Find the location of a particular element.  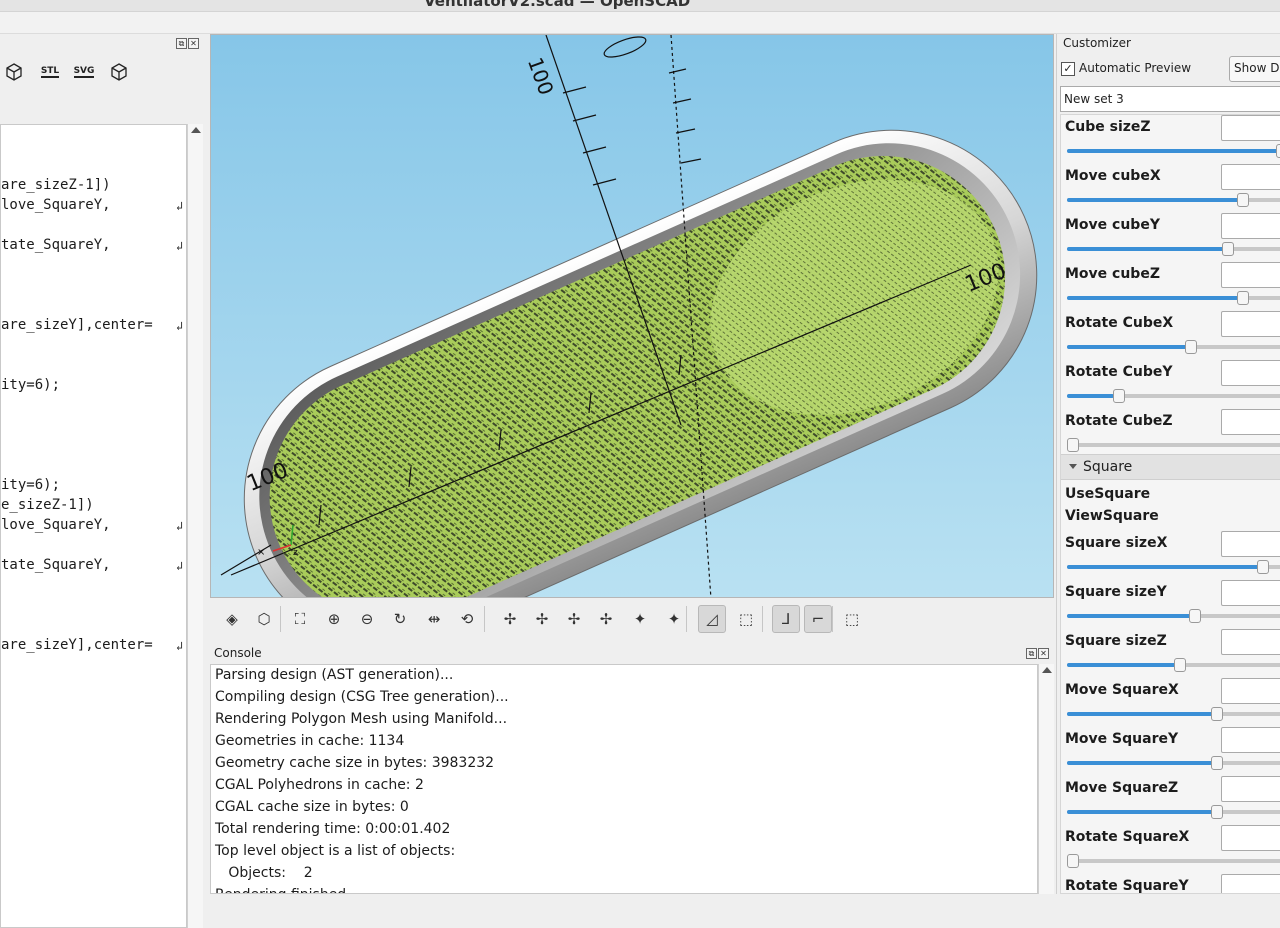

preset-select: New set 3 is located at coordinates (1170, 99).